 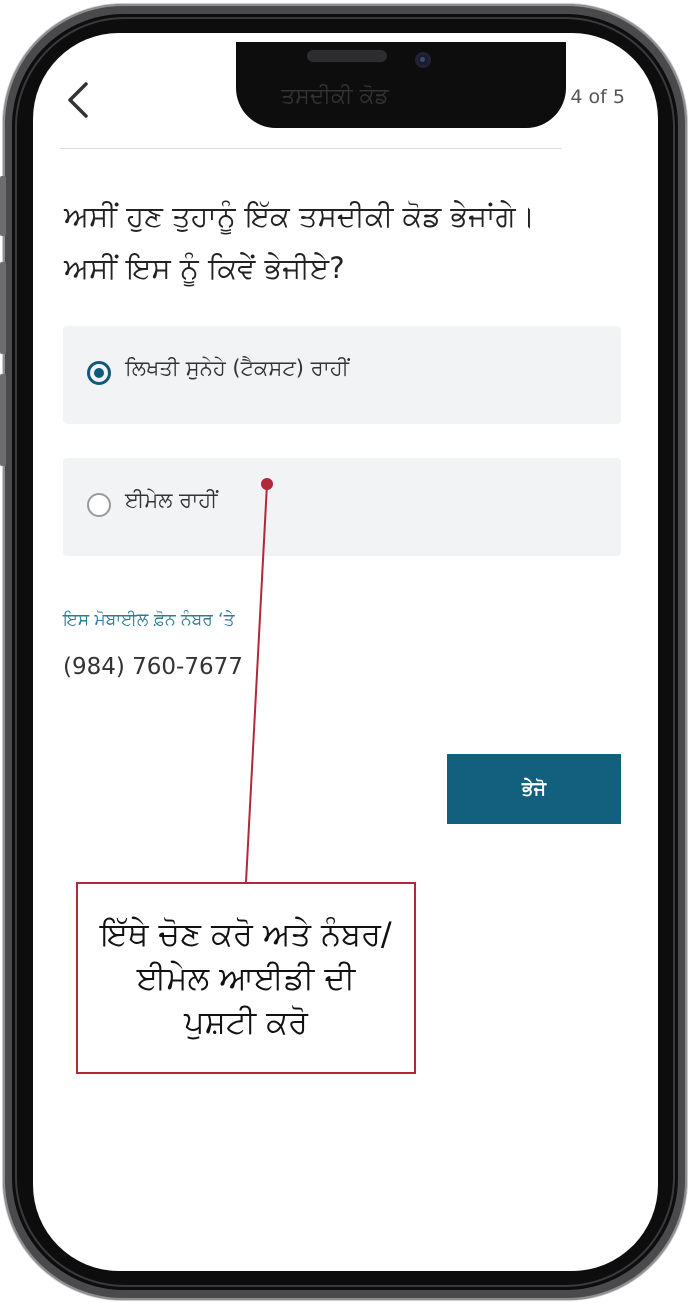 What do you see at coordinates (3, 206) in the screenshot?
I see `silent-switch` at bounding box center [3, 206].